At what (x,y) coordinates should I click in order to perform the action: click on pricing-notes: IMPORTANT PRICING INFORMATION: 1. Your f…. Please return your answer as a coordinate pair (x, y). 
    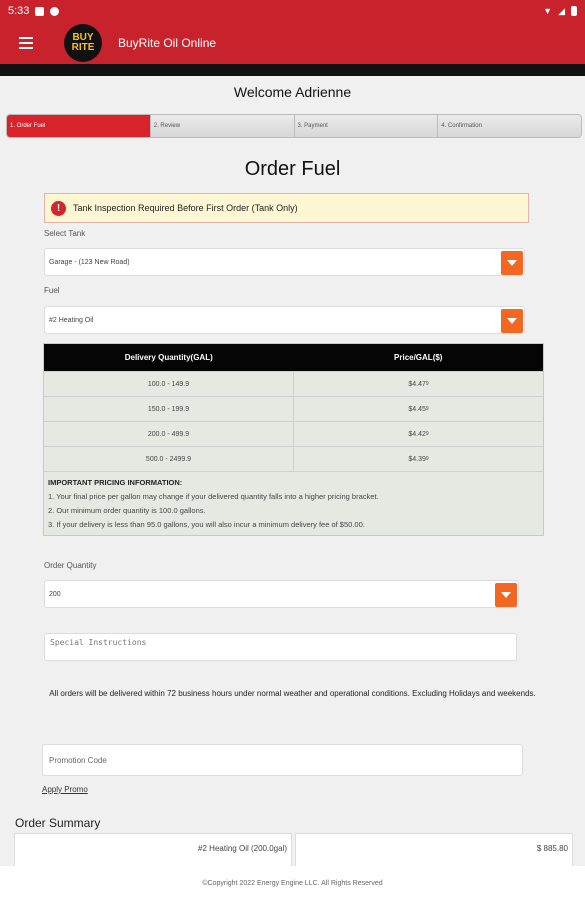
    Looking at the image, I should click on (293, 503).